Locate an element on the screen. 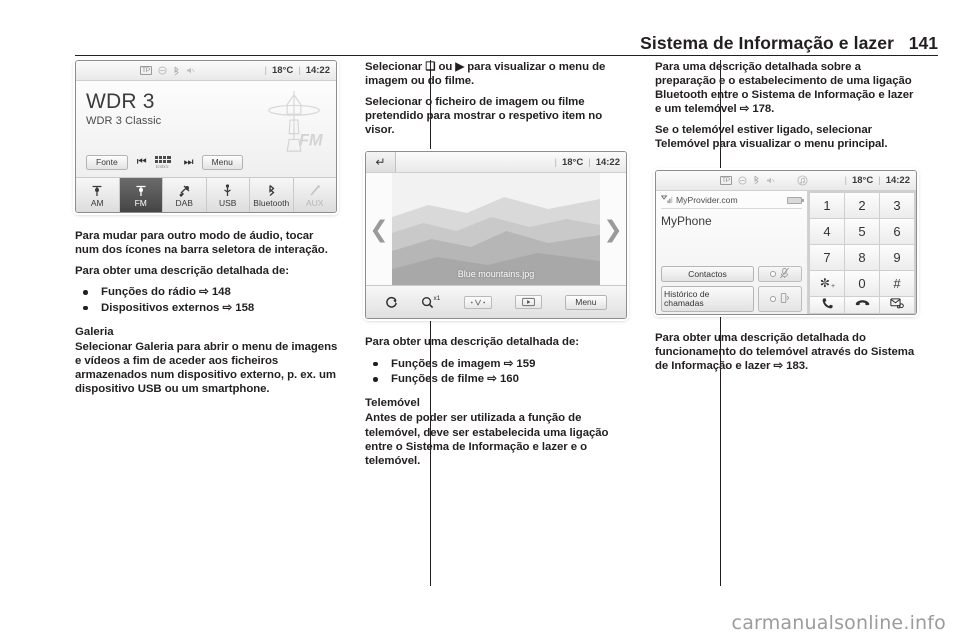  key-4: 4 is located at coordinates (827, 231).